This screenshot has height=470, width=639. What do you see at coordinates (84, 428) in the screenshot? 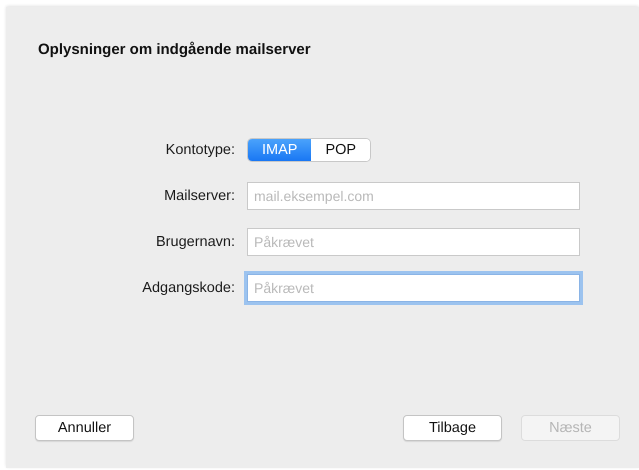
I see `dialog-button: Annuller` at bounding box center [84, 428].